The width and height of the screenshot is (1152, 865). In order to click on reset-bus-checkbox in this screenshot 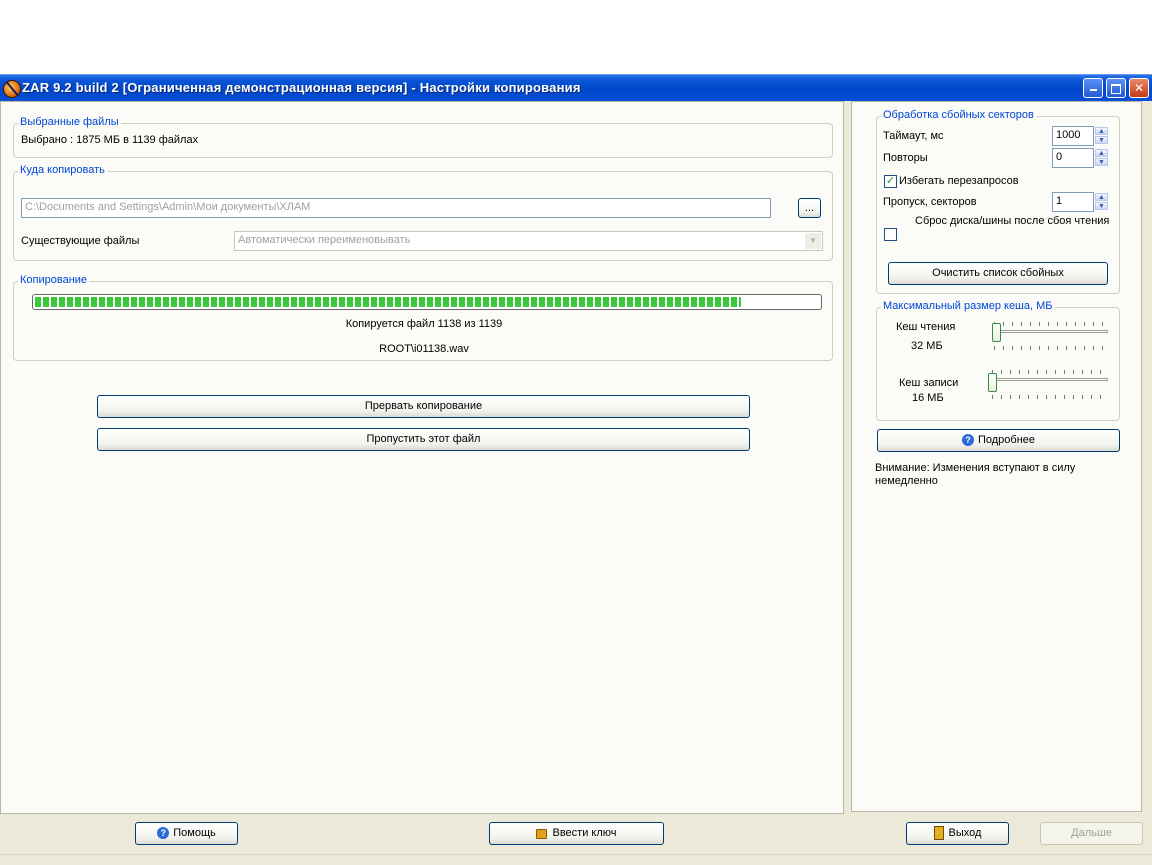, I will do `click(890, 234)`.